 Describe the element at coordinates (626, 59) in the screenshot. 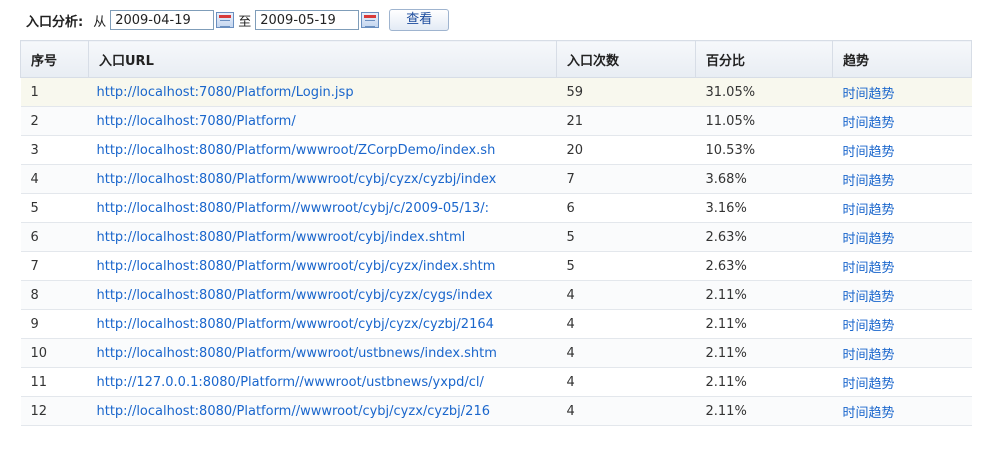

I see `col-header-count: 入口次数` at that location.